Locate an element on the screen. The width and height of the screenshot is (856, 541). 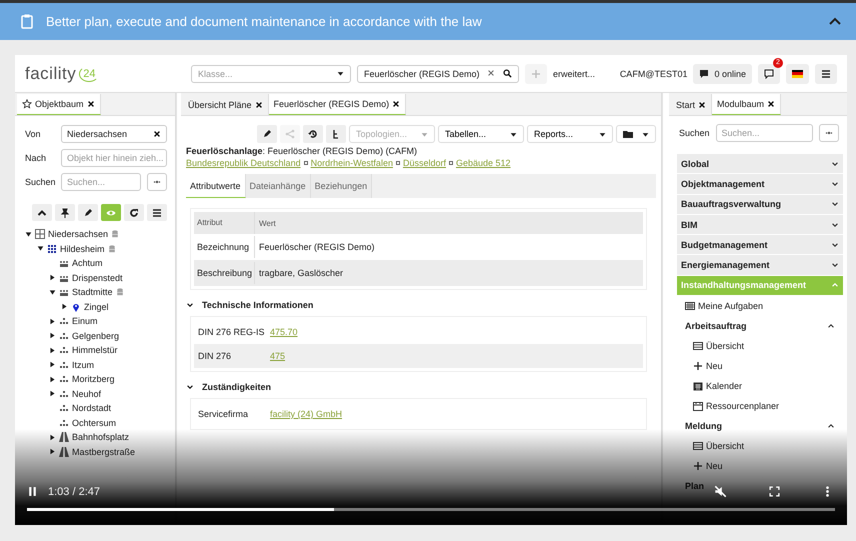
detail-tab: Attributwerte is located at coordinates (216, 186).